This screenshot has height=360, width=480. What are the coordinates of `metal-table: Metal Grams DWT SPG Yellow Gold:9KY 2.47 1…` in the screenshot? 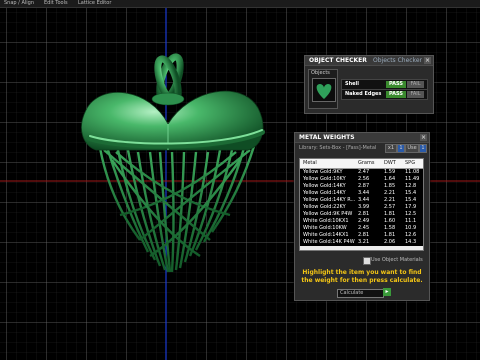 It's located at (361, 204).